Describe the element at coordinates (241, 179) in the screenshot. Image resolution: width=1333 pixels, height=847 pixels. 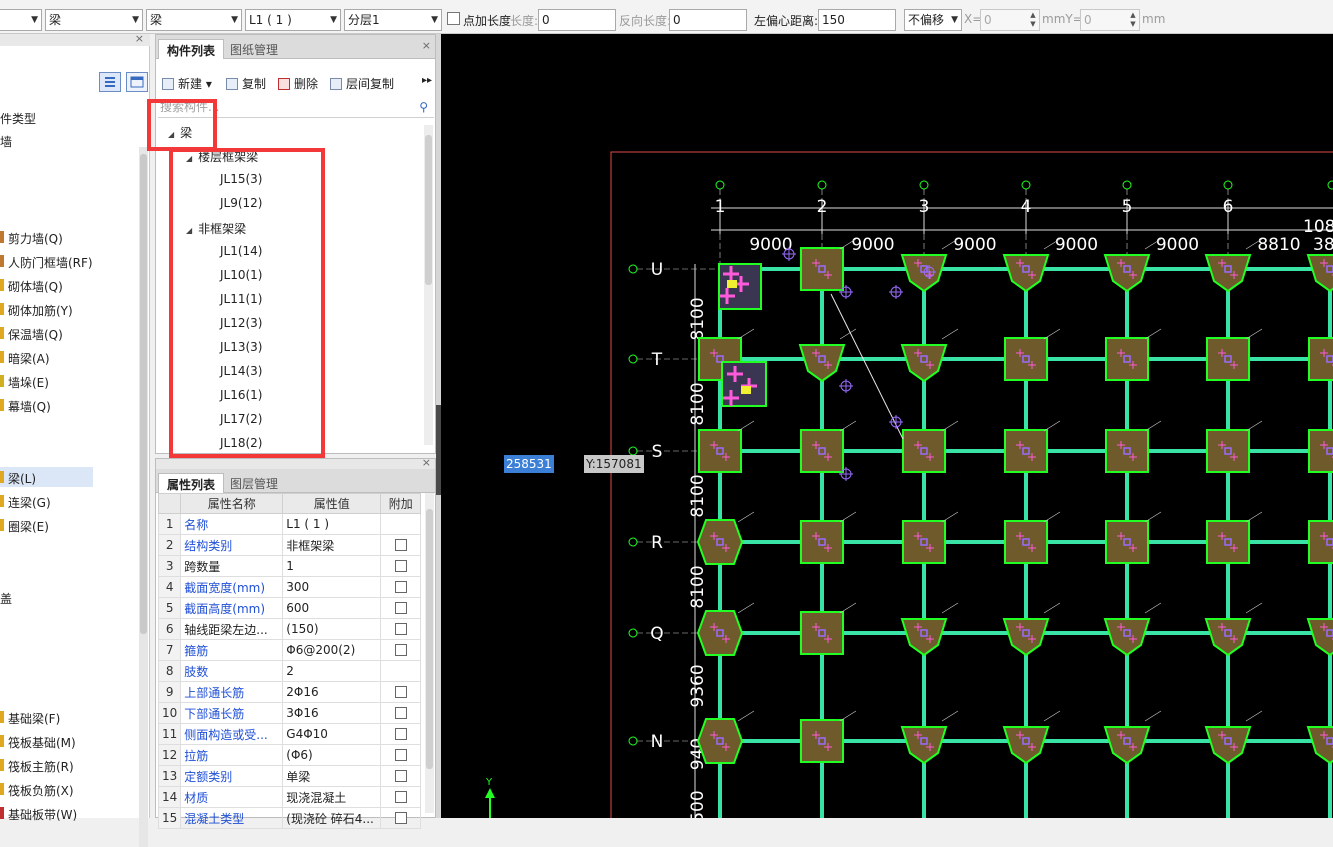
I see `tree-item: JL15(3)` at that location.